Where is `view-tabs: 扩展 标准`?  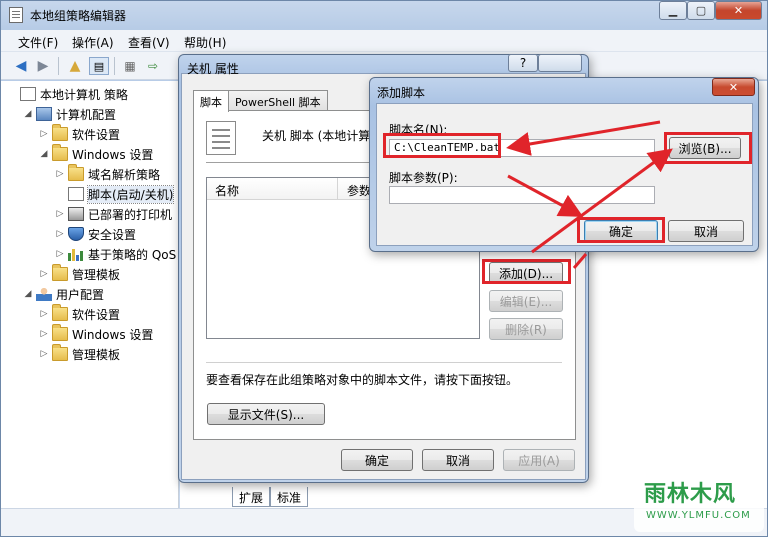
view-tabs: 扩展 标准 is located at coordinates (270, 497).